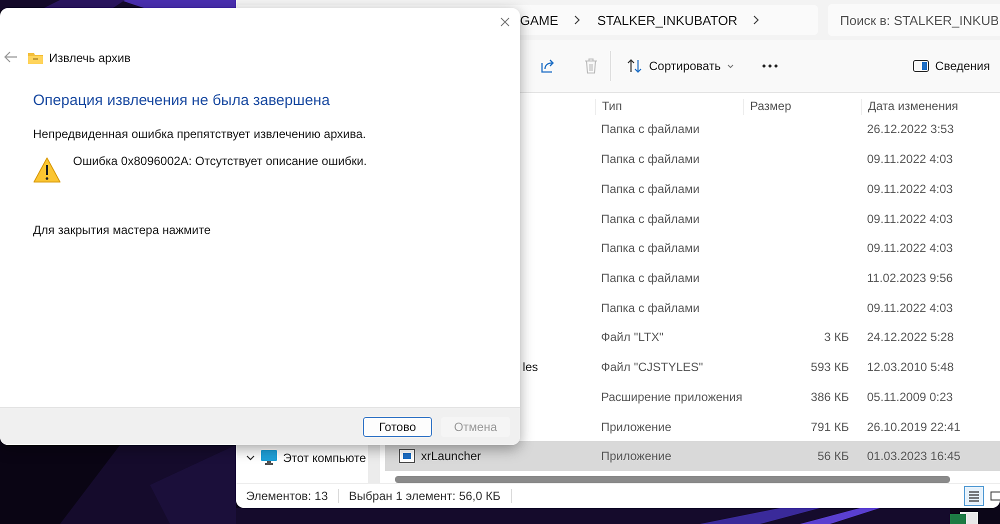  Describe the element at coordinates (530, 367) in the screenshot. I see `file-name: les` at that location.